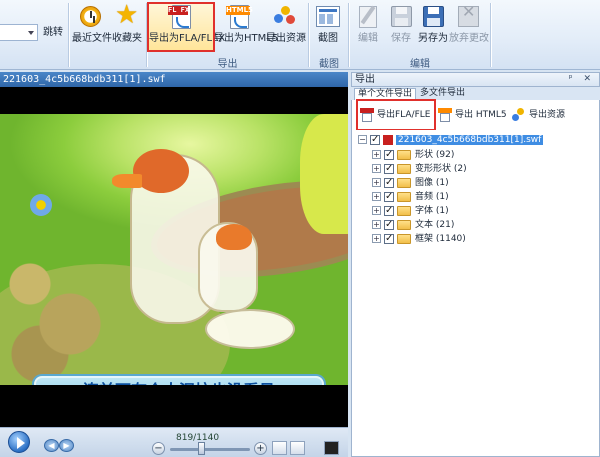 The width and height of the screenshot is (600, 457). What do you see at coordinates (201, 448) in the screenshot?
I see `frame-slider-thumb` at bounding box center [201, 448].